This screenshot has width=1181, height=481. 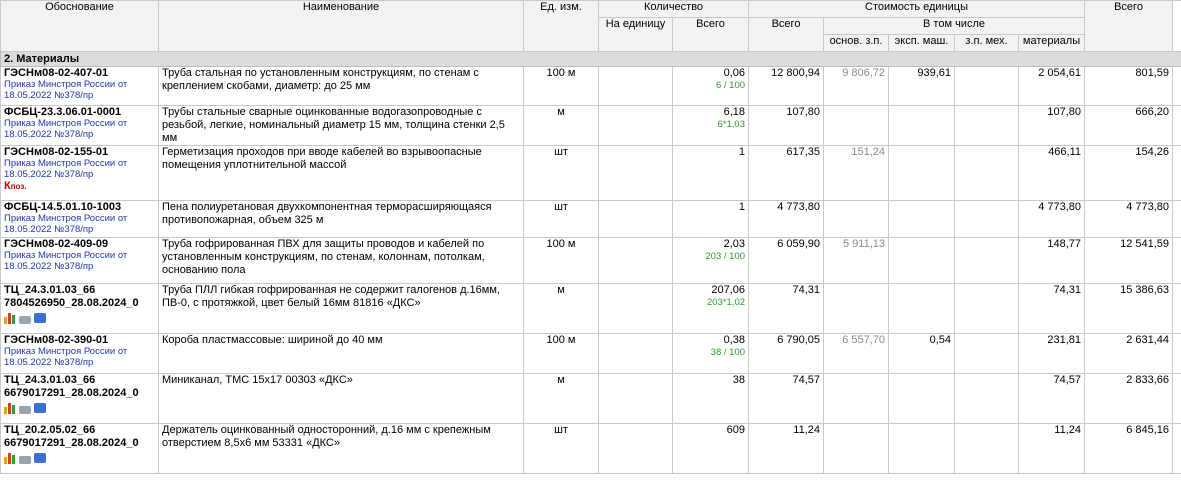 What do you see at coordinates (341, 26) in the screenshot?
I see `header-name: Наименование` at bounding box center [341, 26].